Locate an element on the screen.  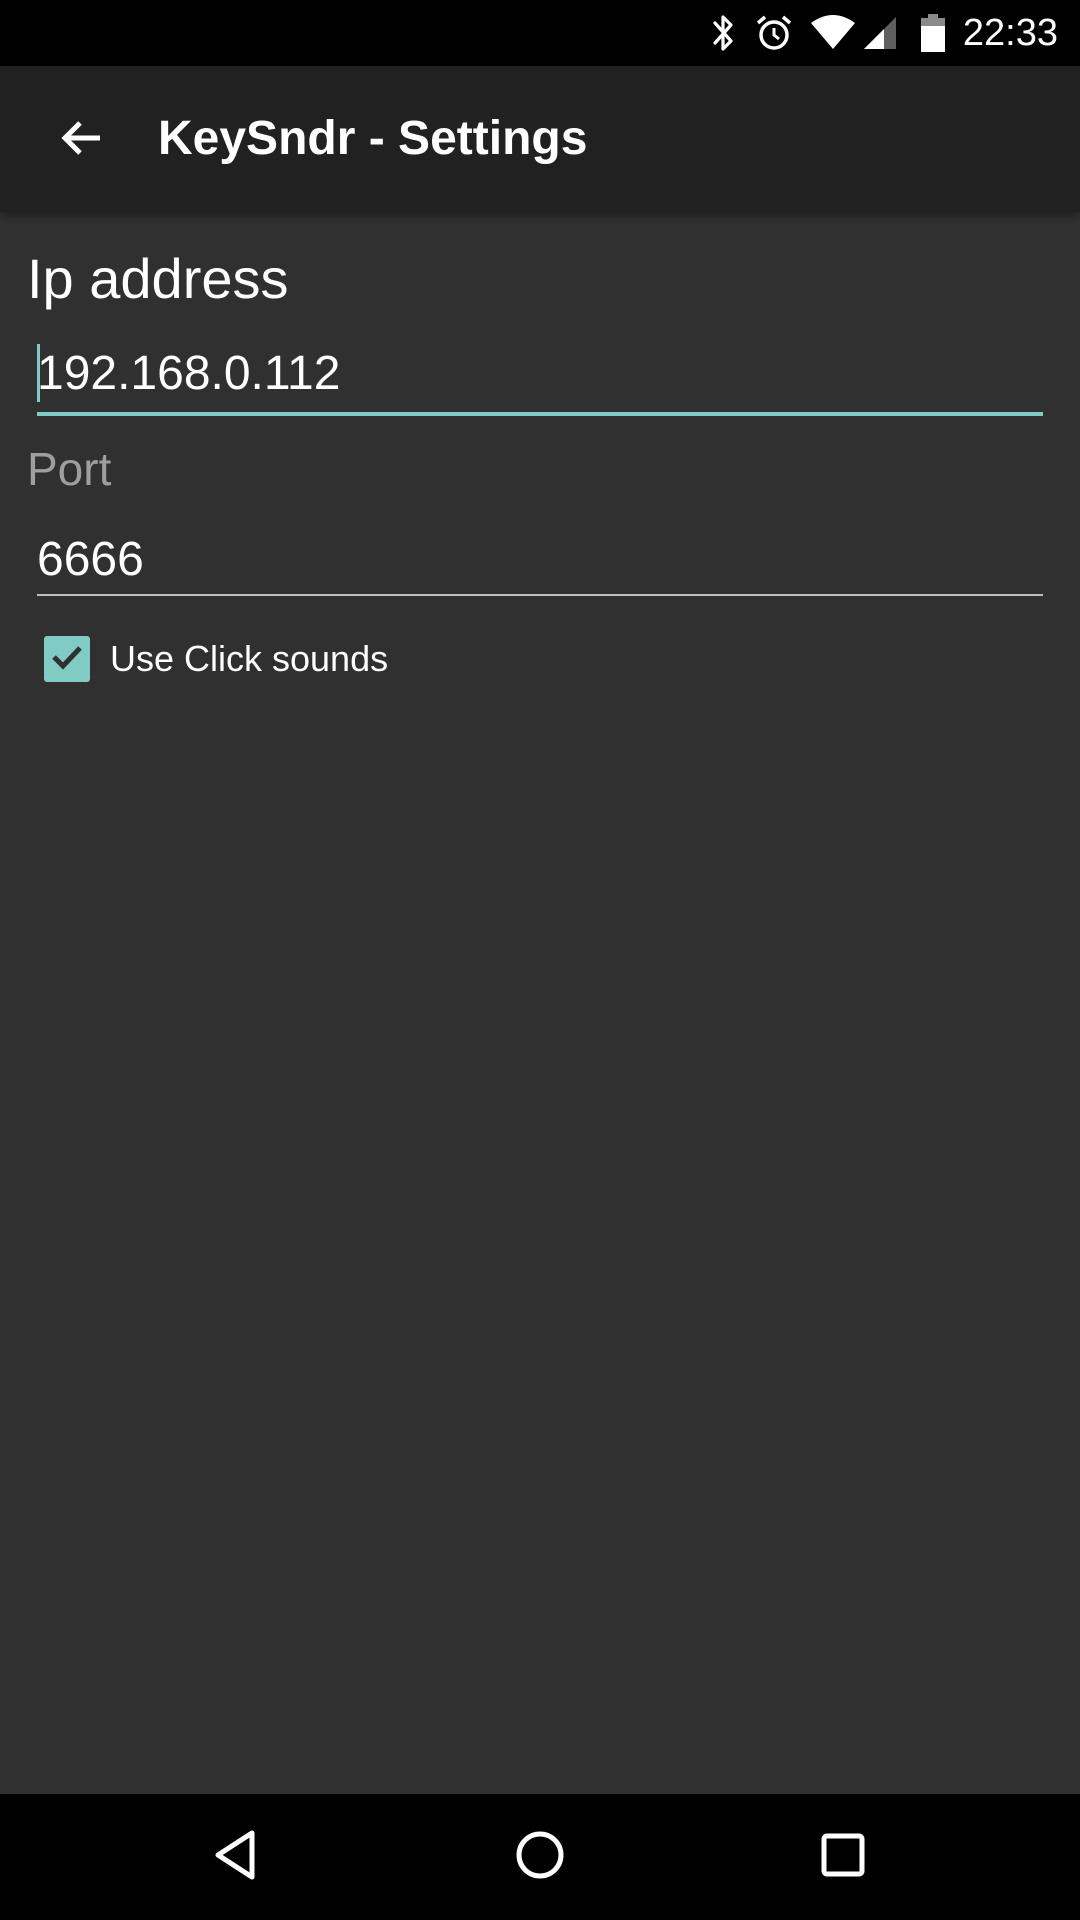
recents-square-icon is located at coordinates (843, 1857).